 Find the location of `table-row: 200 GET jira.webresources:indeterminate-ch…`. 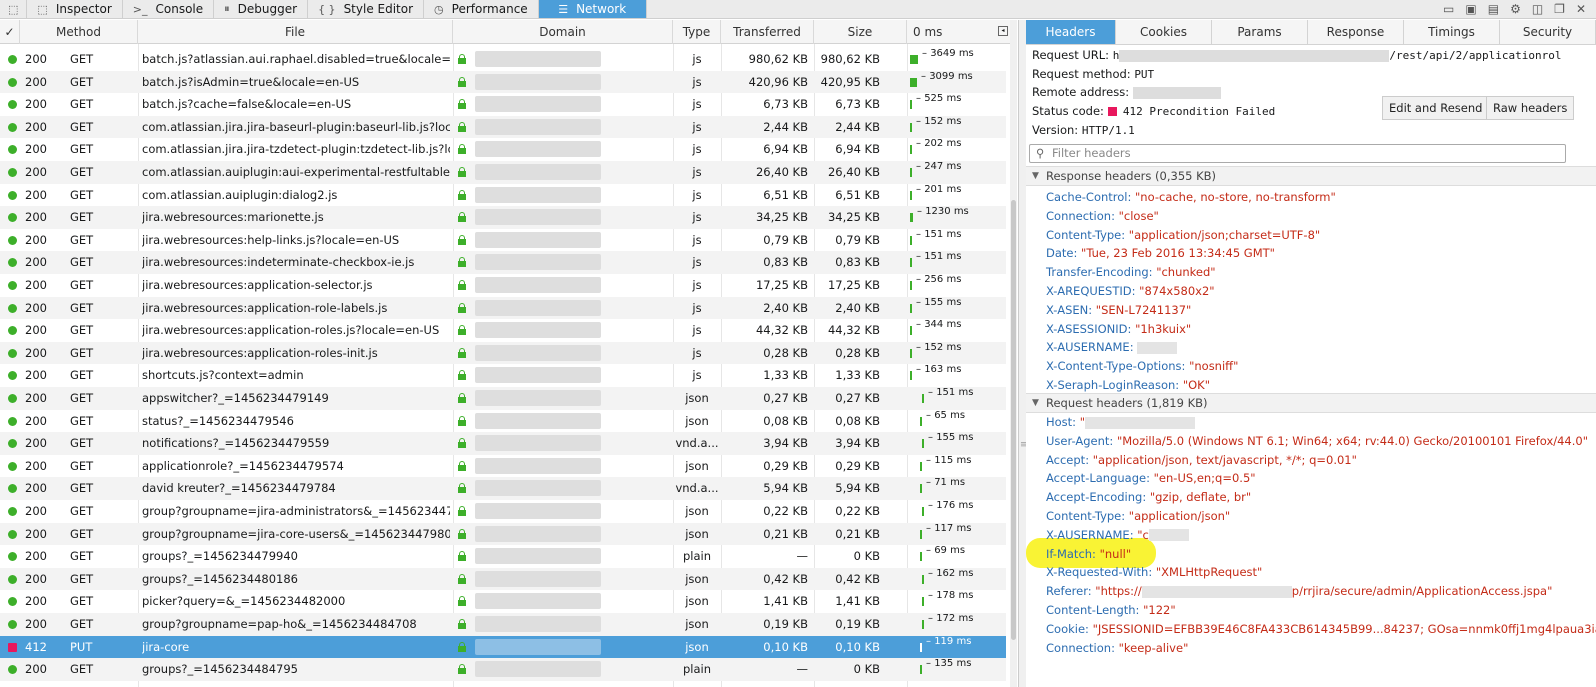

table-row: 200 GET jira.webresources:indeterminate-ch… is located at coordinates (503, 262).